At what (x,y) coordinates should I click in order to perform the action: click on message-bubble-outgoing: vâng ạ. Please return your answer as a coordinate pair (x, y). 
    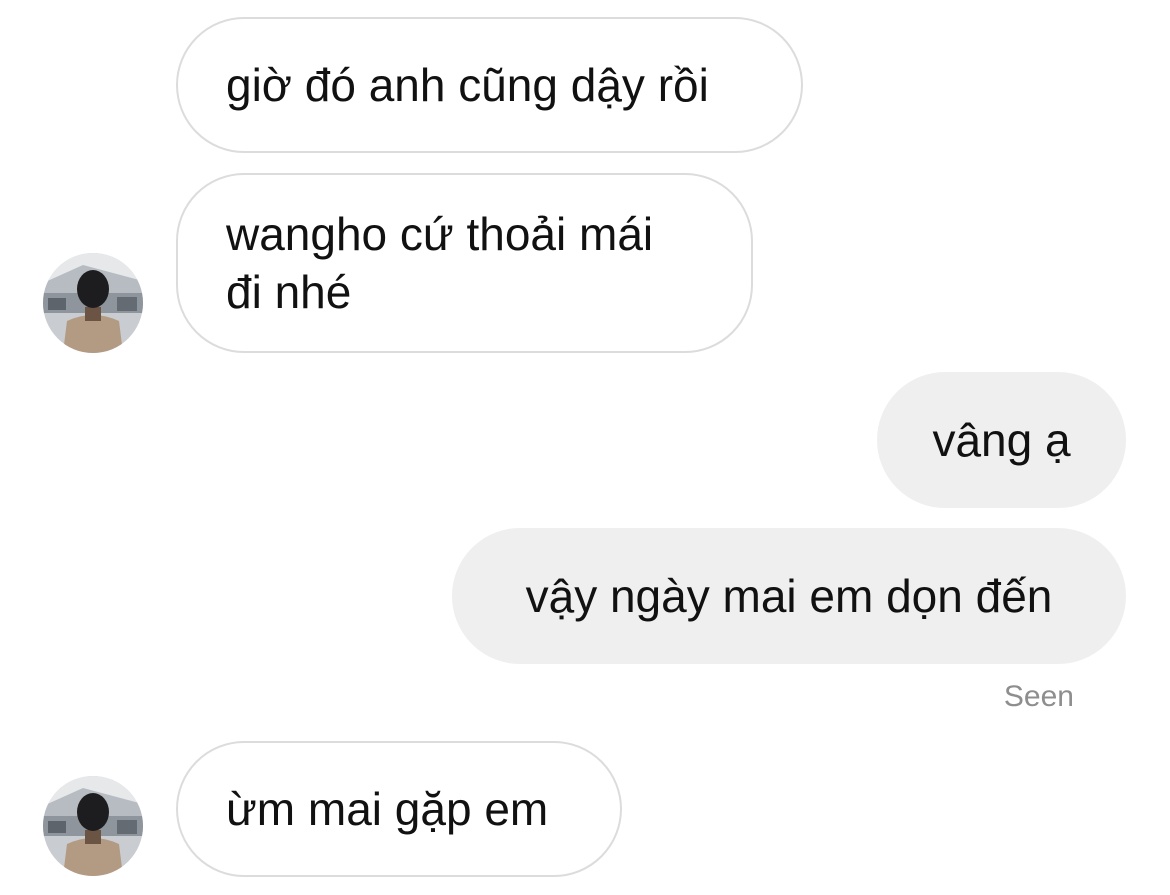
    Looking at the image, I should click on (1001, 440).